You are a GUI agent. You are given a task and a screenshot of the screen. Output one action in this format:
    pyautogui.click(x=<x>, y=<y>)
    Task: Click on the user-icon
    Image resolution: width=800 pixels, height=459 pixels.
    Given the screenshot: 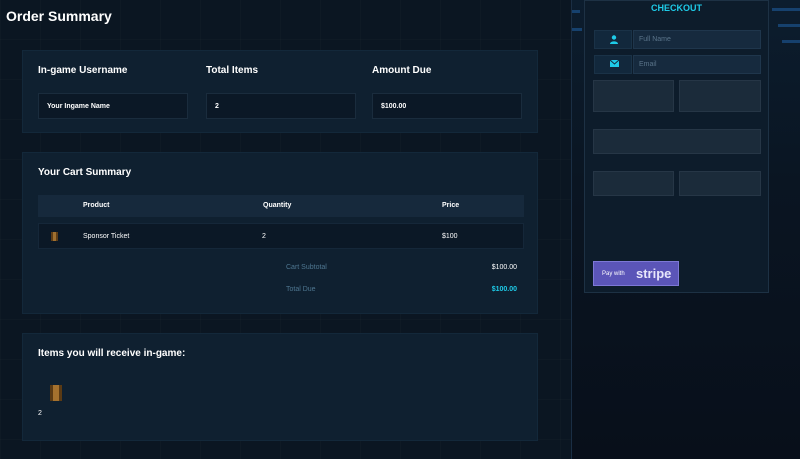 What is the action you would take?
    pyautogui.click(x=614, y=39)
    